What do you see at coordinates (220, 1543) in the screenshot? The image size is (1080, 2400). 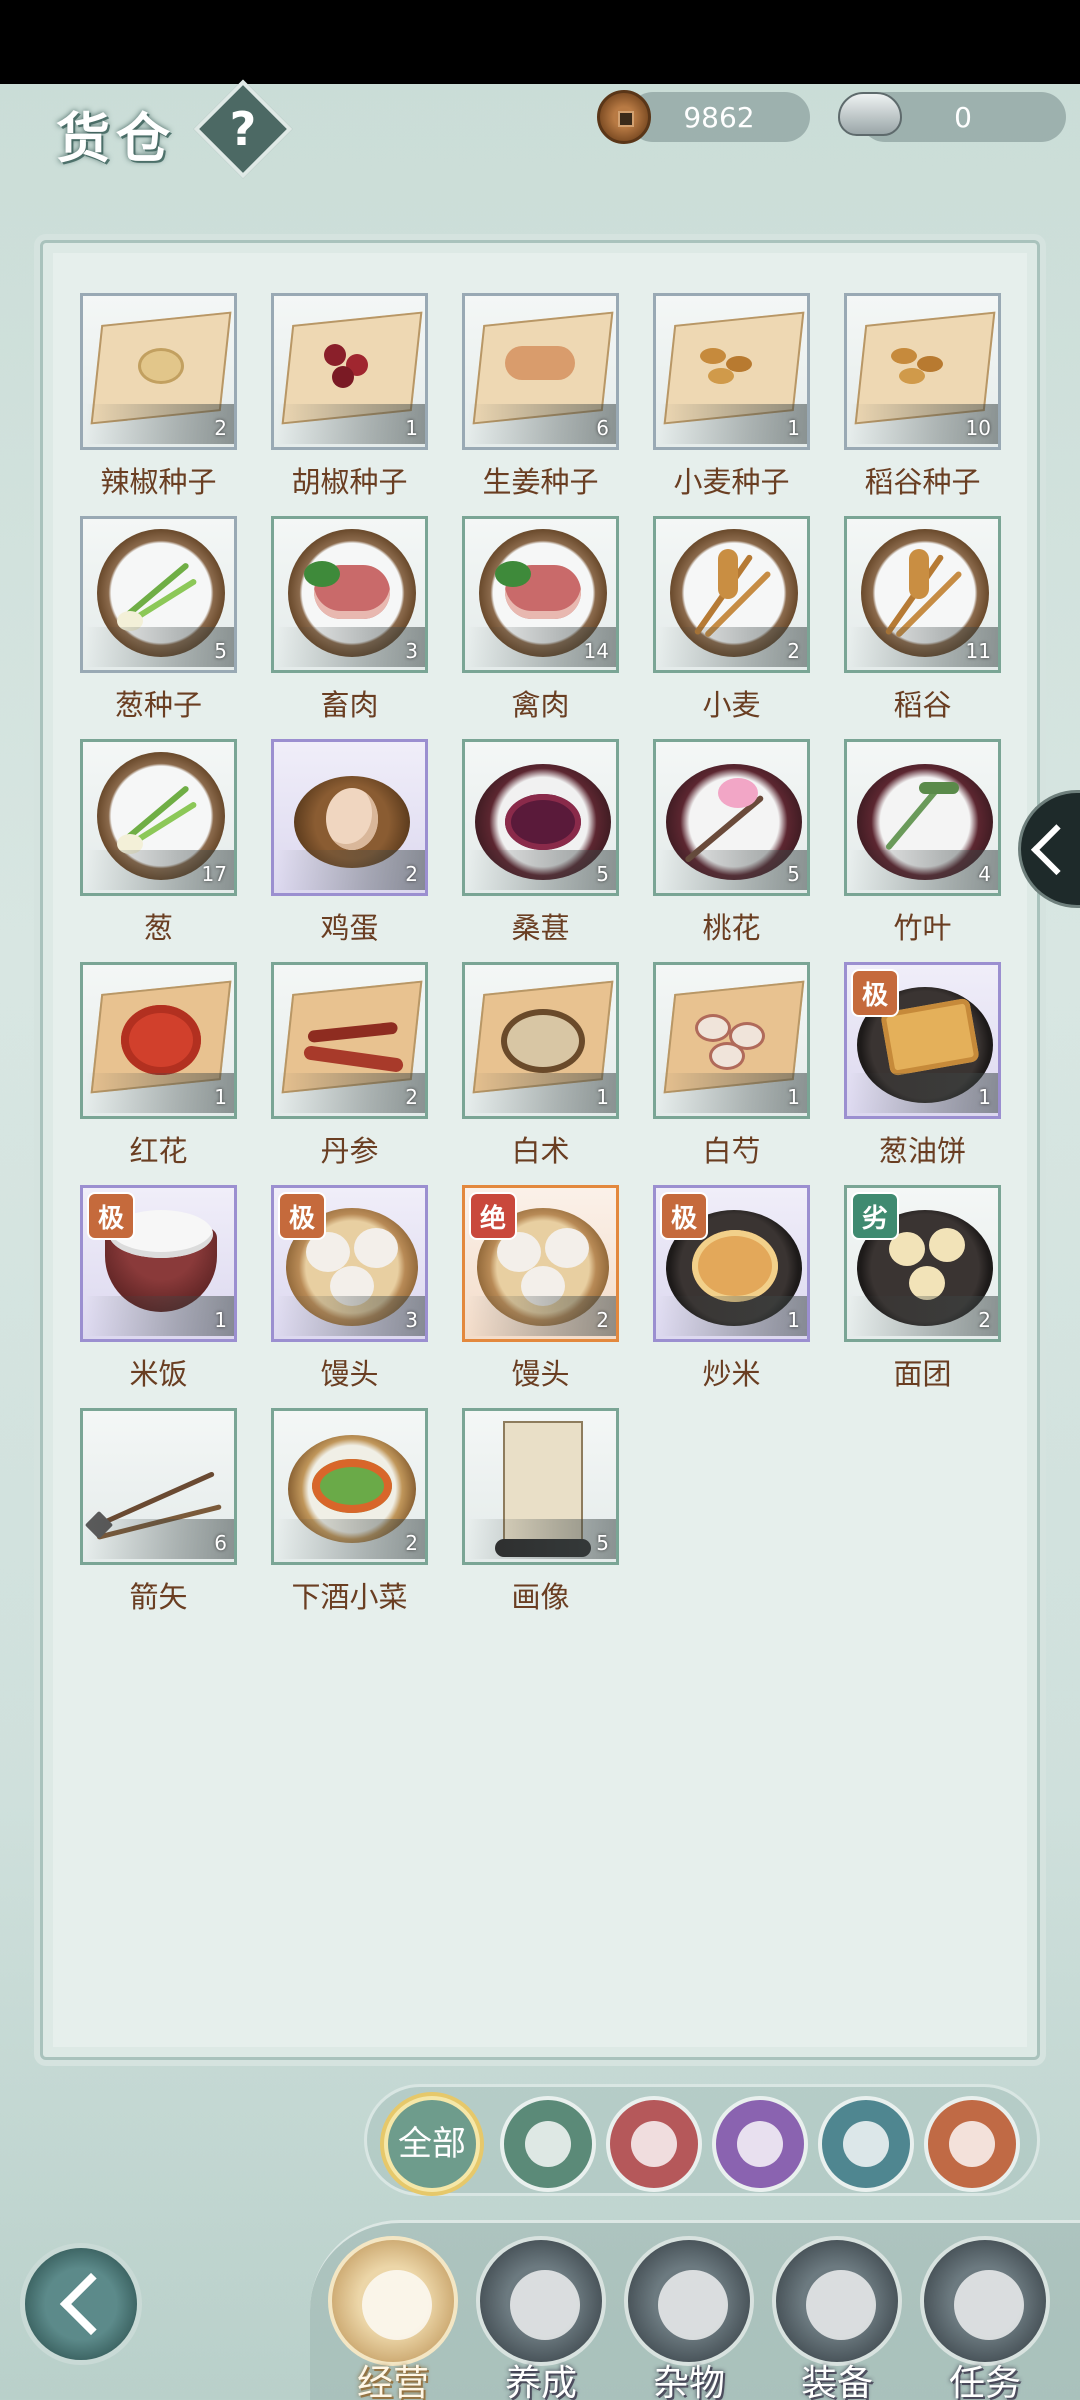 I see `item-count: 6` at bounding box center [220, 1543].